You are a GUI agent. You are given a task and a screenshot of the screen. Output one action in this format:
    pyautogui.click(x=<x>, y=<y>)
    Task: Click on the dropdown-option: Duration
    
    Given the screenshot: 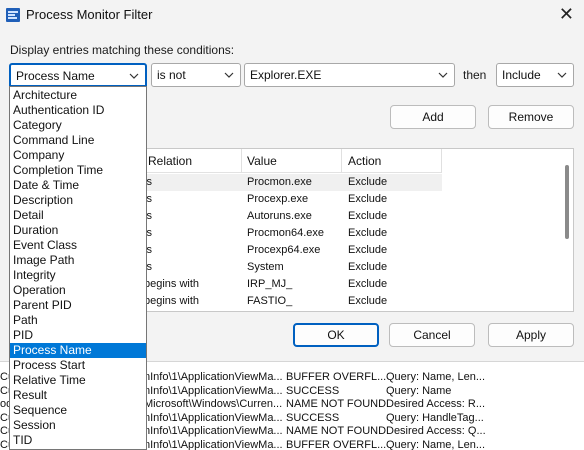 What is the action you would take?
    pyautogui.click(x=78, y=230)
    